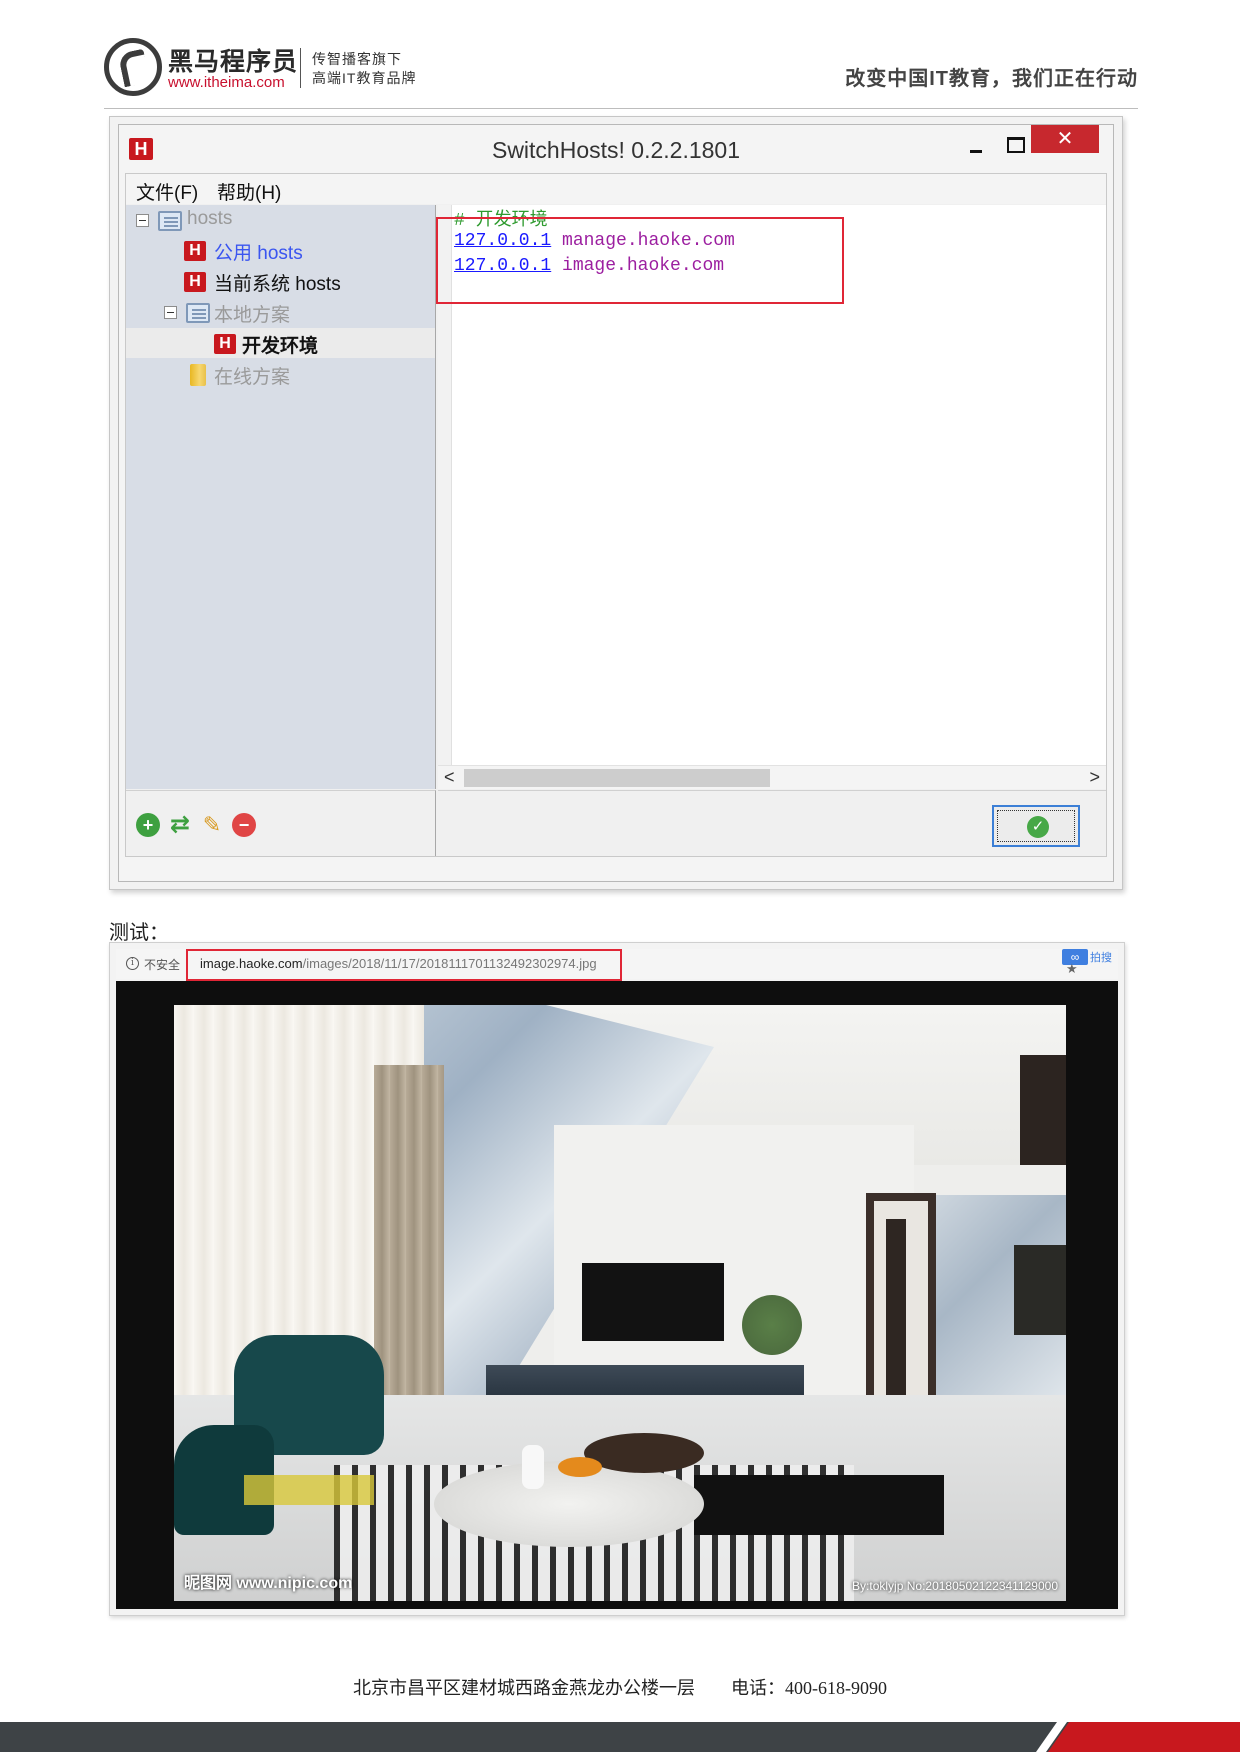 This screenshot has width=1240, height=1752. What do you see at coordinates (976, 148) in the screenshot?
I see `minimize-button` at bounding box center [976, 148].